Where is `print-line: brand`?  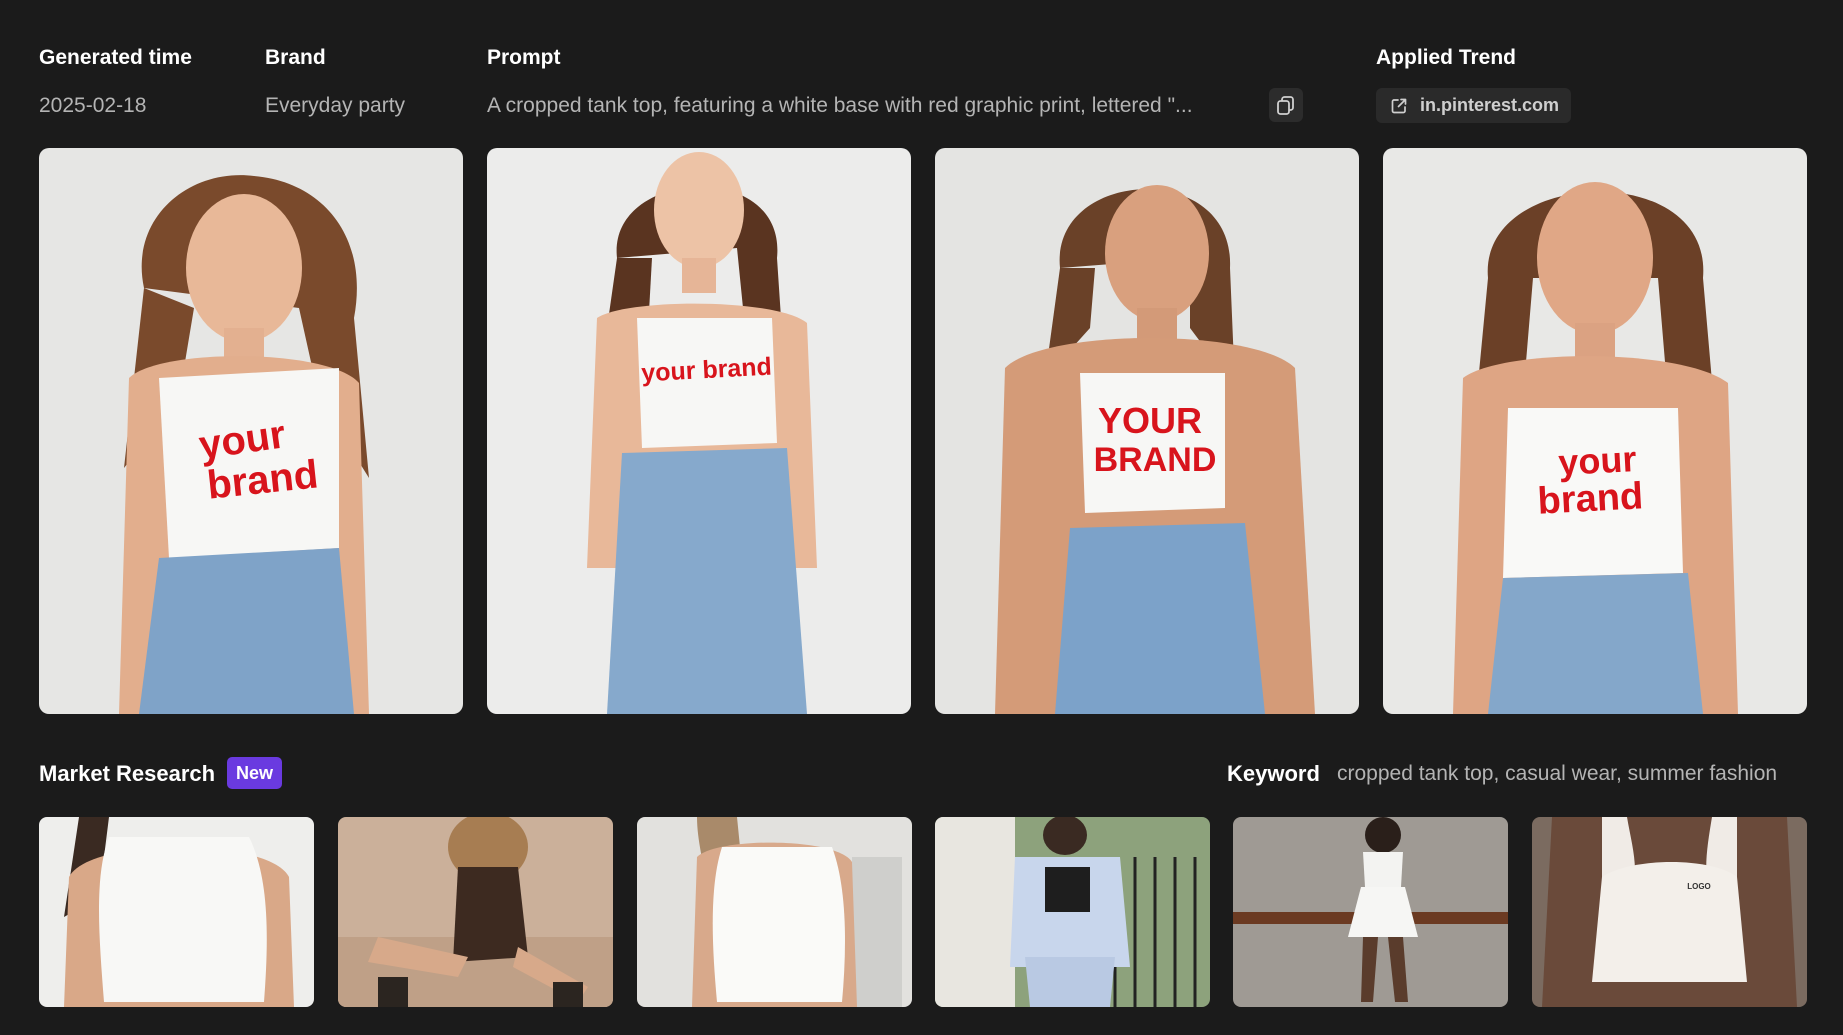 print-line: brand is located at coordinates (1591, 498).